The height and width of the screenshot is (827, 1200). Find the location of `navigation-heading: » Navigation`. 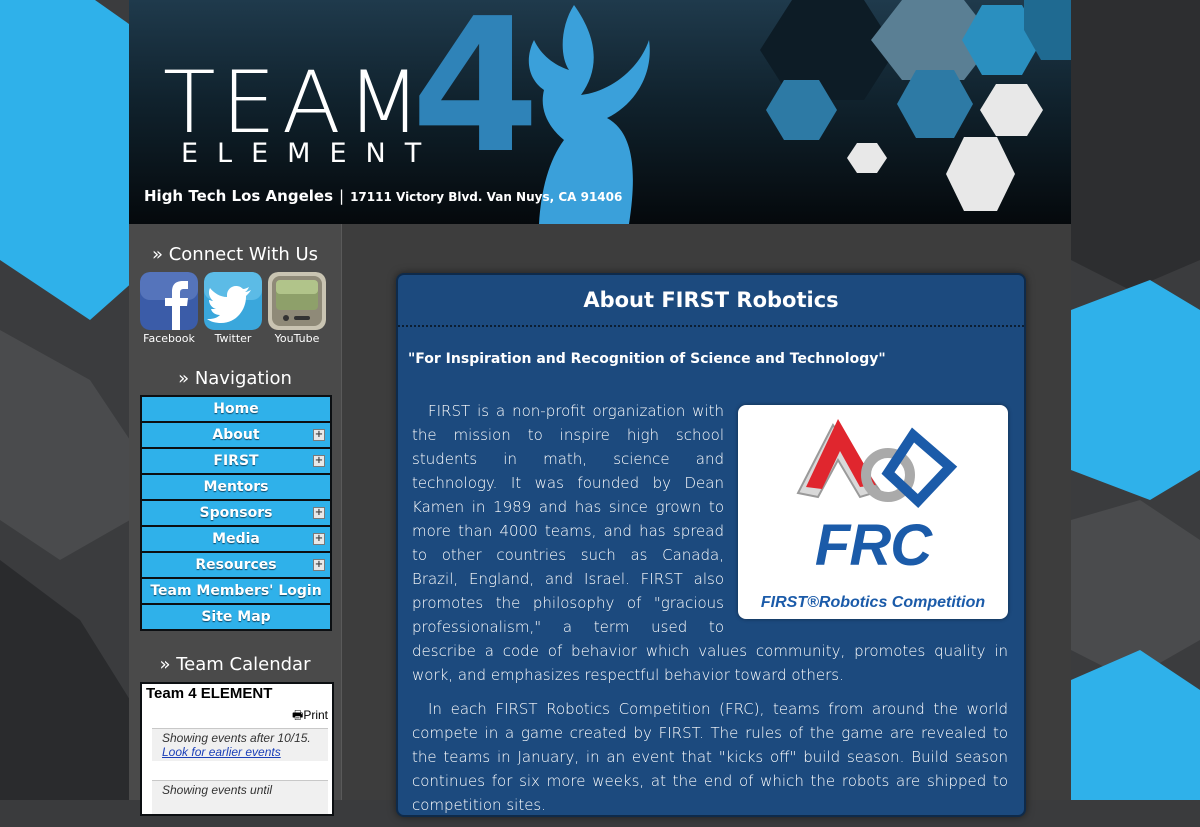

navigation-heading: » Navigation is located at coordinates (235, 378).